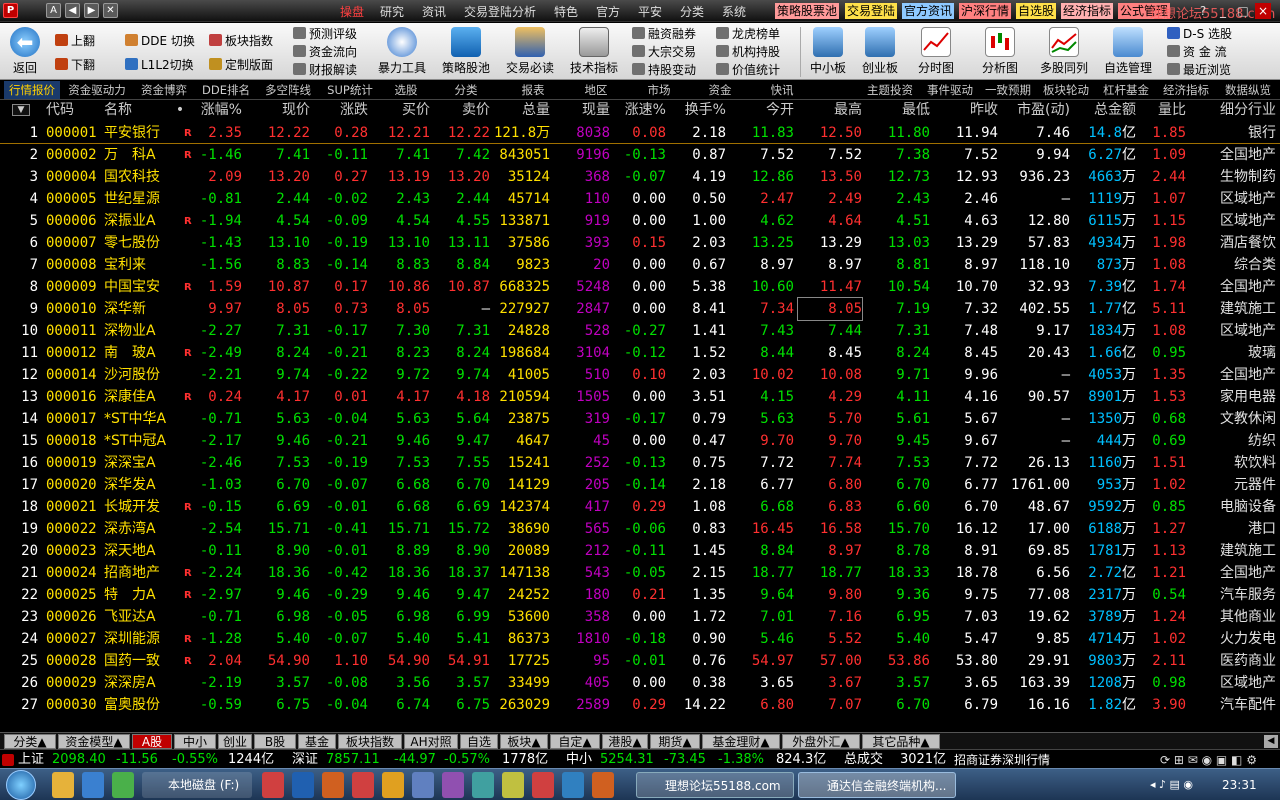 The height and width of the screenshot is (800, 1280). What do you see at coordinates (821, 741) in the screenshot?
I see `market-tab-15: 外盘外汇▲` at bounding box center [821, 741].